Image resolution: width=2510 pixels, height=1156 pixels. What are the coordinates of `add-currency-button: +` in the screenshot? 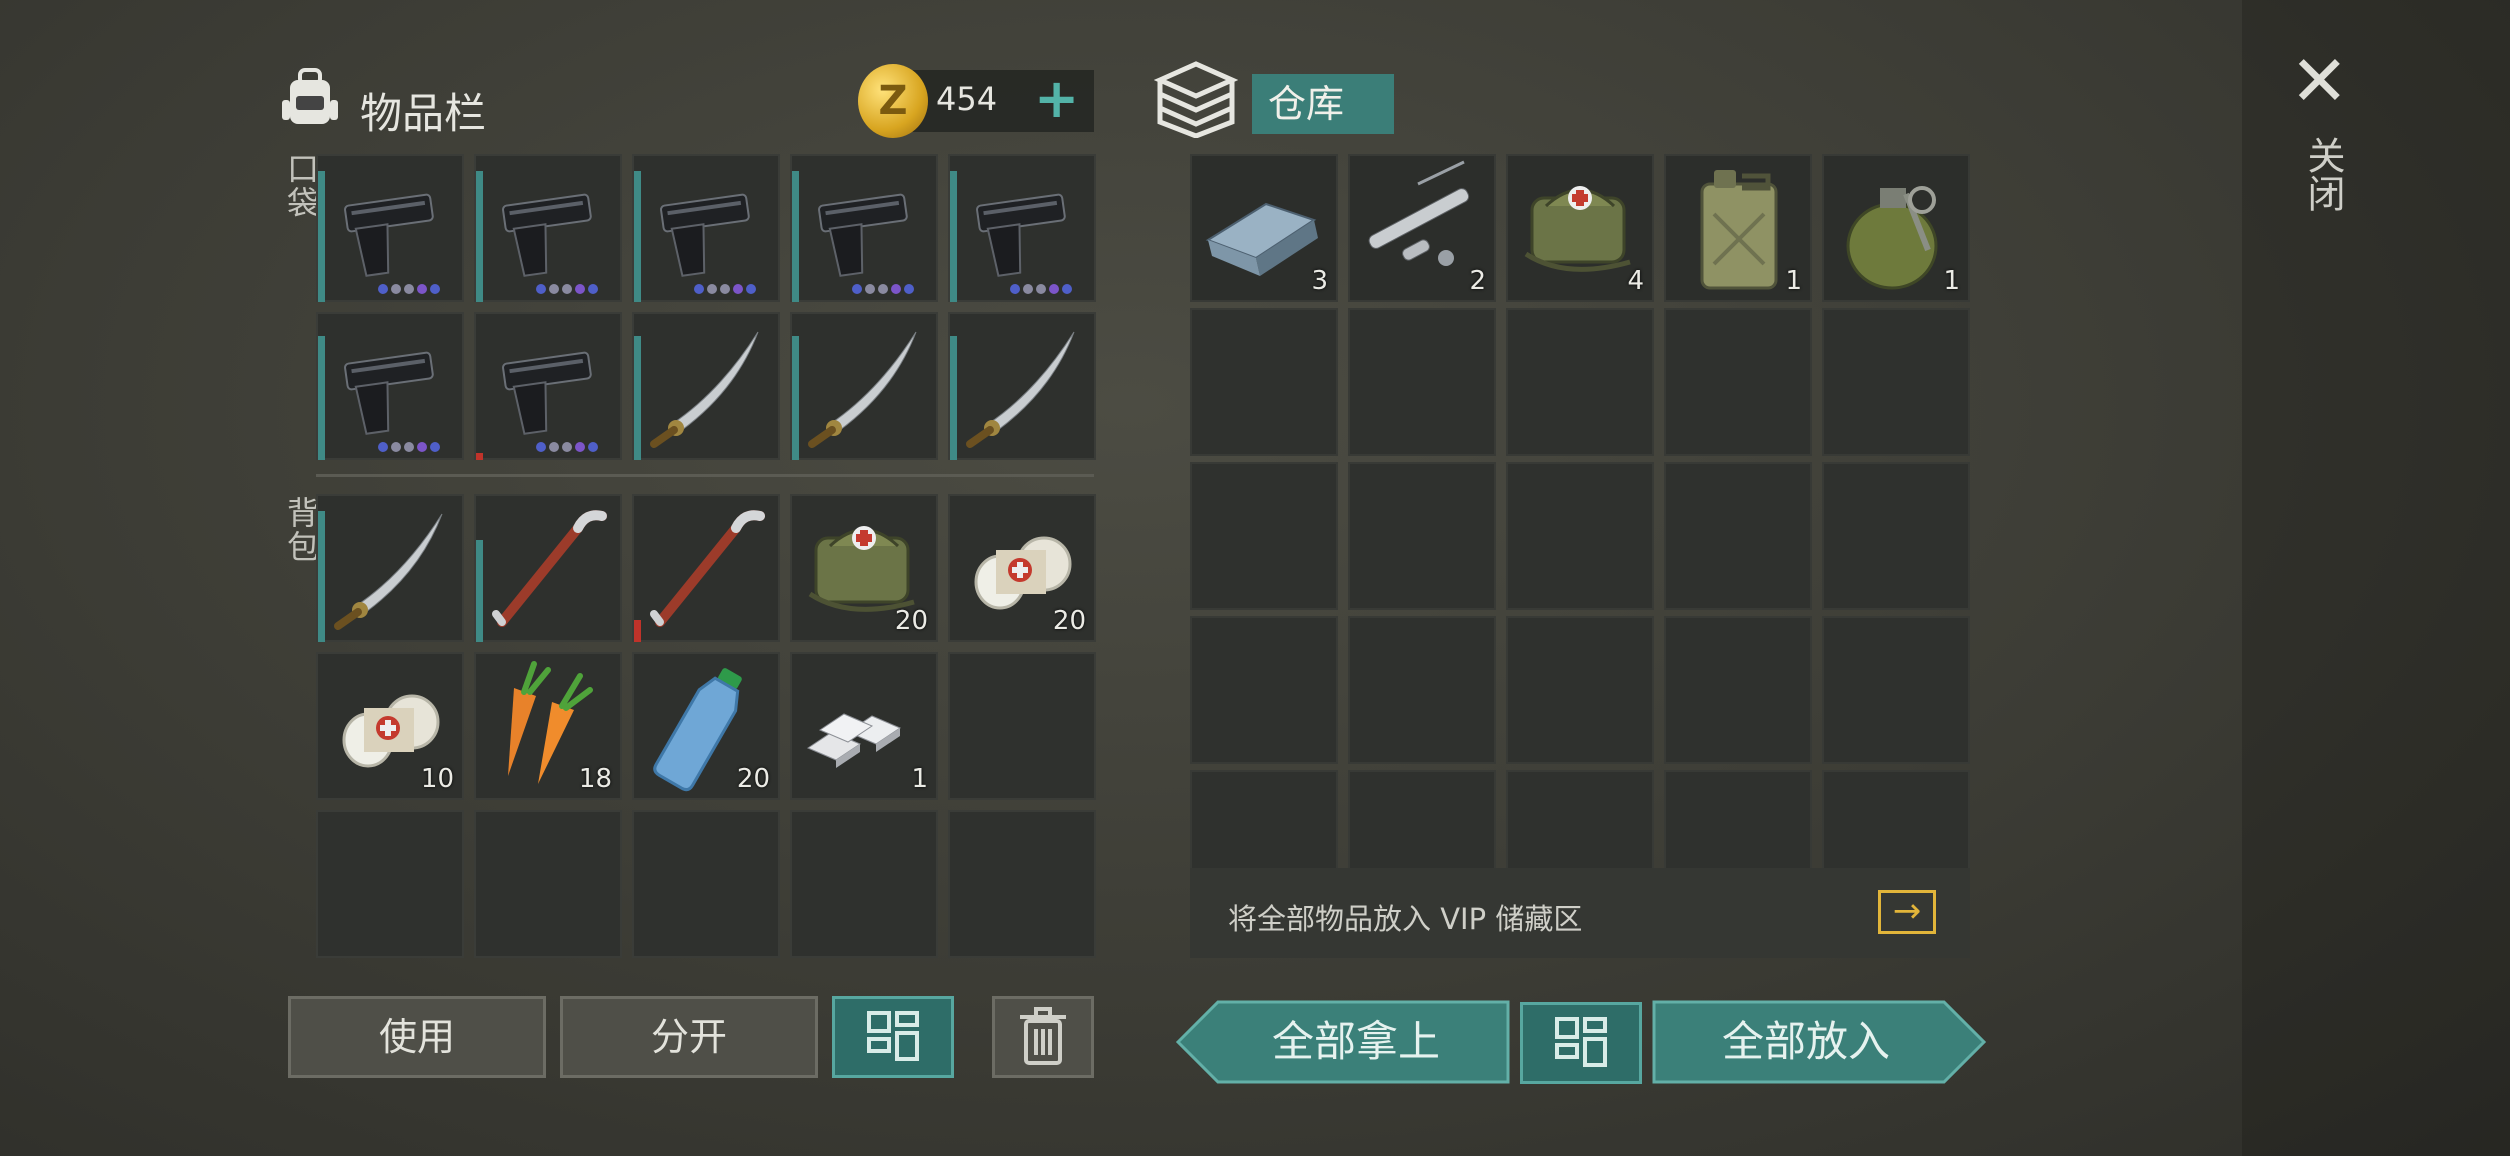 It's located at (1056, 99).